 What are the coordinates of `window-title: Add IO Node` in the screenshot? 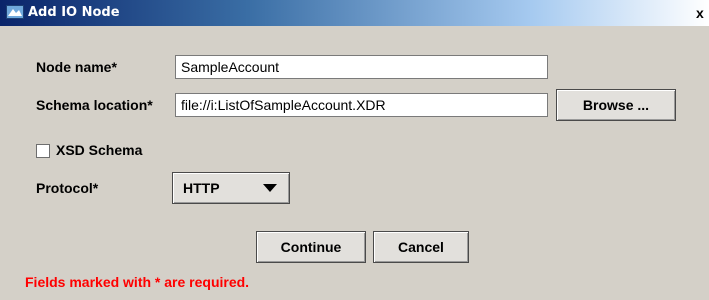 It's located at (74, 12).